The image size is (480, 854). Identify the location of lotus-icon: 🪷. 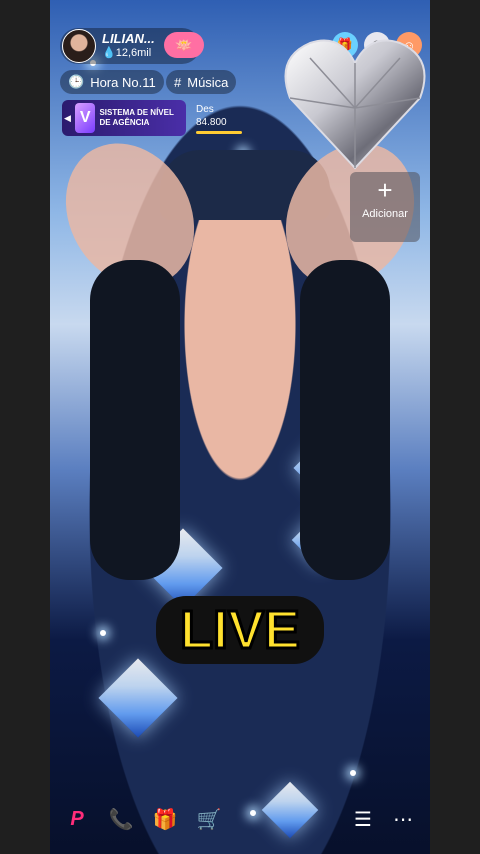
(184, 44).